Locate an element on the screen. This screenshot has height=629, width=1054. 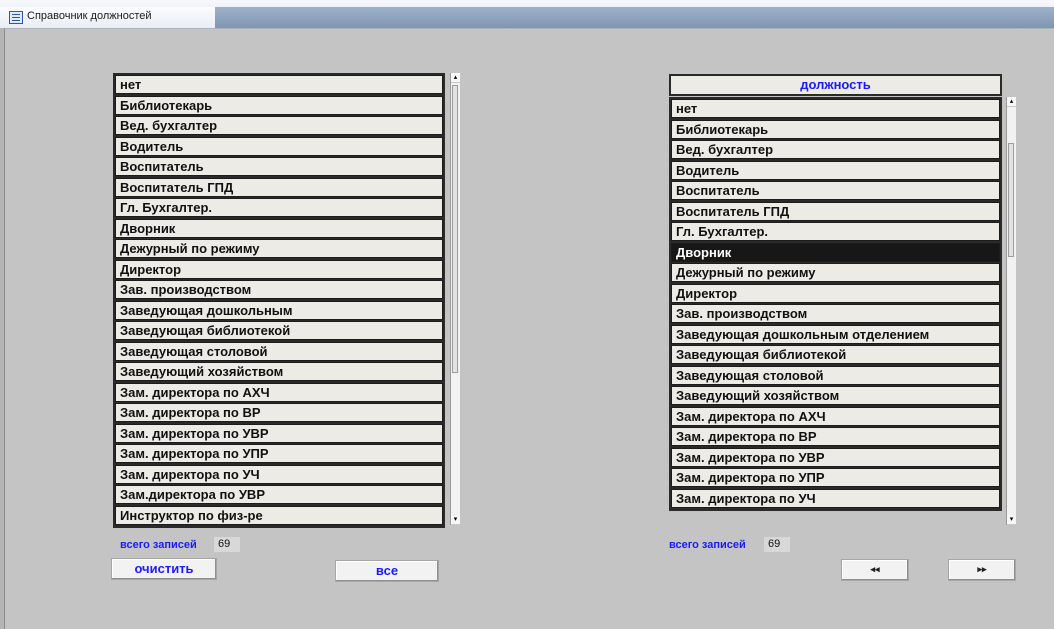
left-record-count-value: 69 is located at coordinates (227, 544).